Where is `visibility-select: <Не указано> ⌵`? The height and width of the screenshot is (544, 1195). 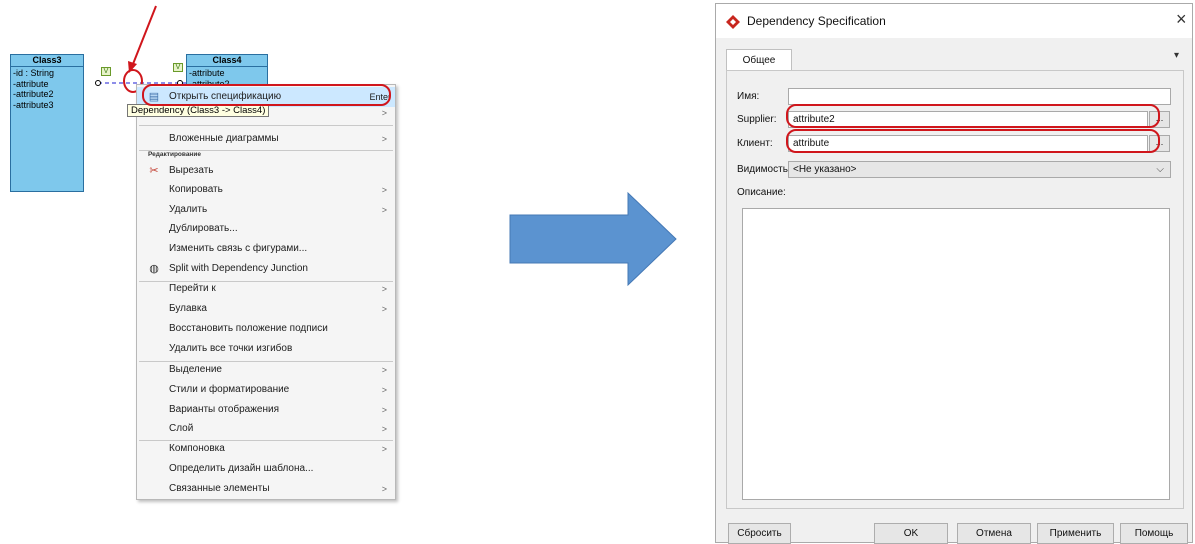
visibility-select: <Не указано> ⌵ is located at coordinates (979, 169).